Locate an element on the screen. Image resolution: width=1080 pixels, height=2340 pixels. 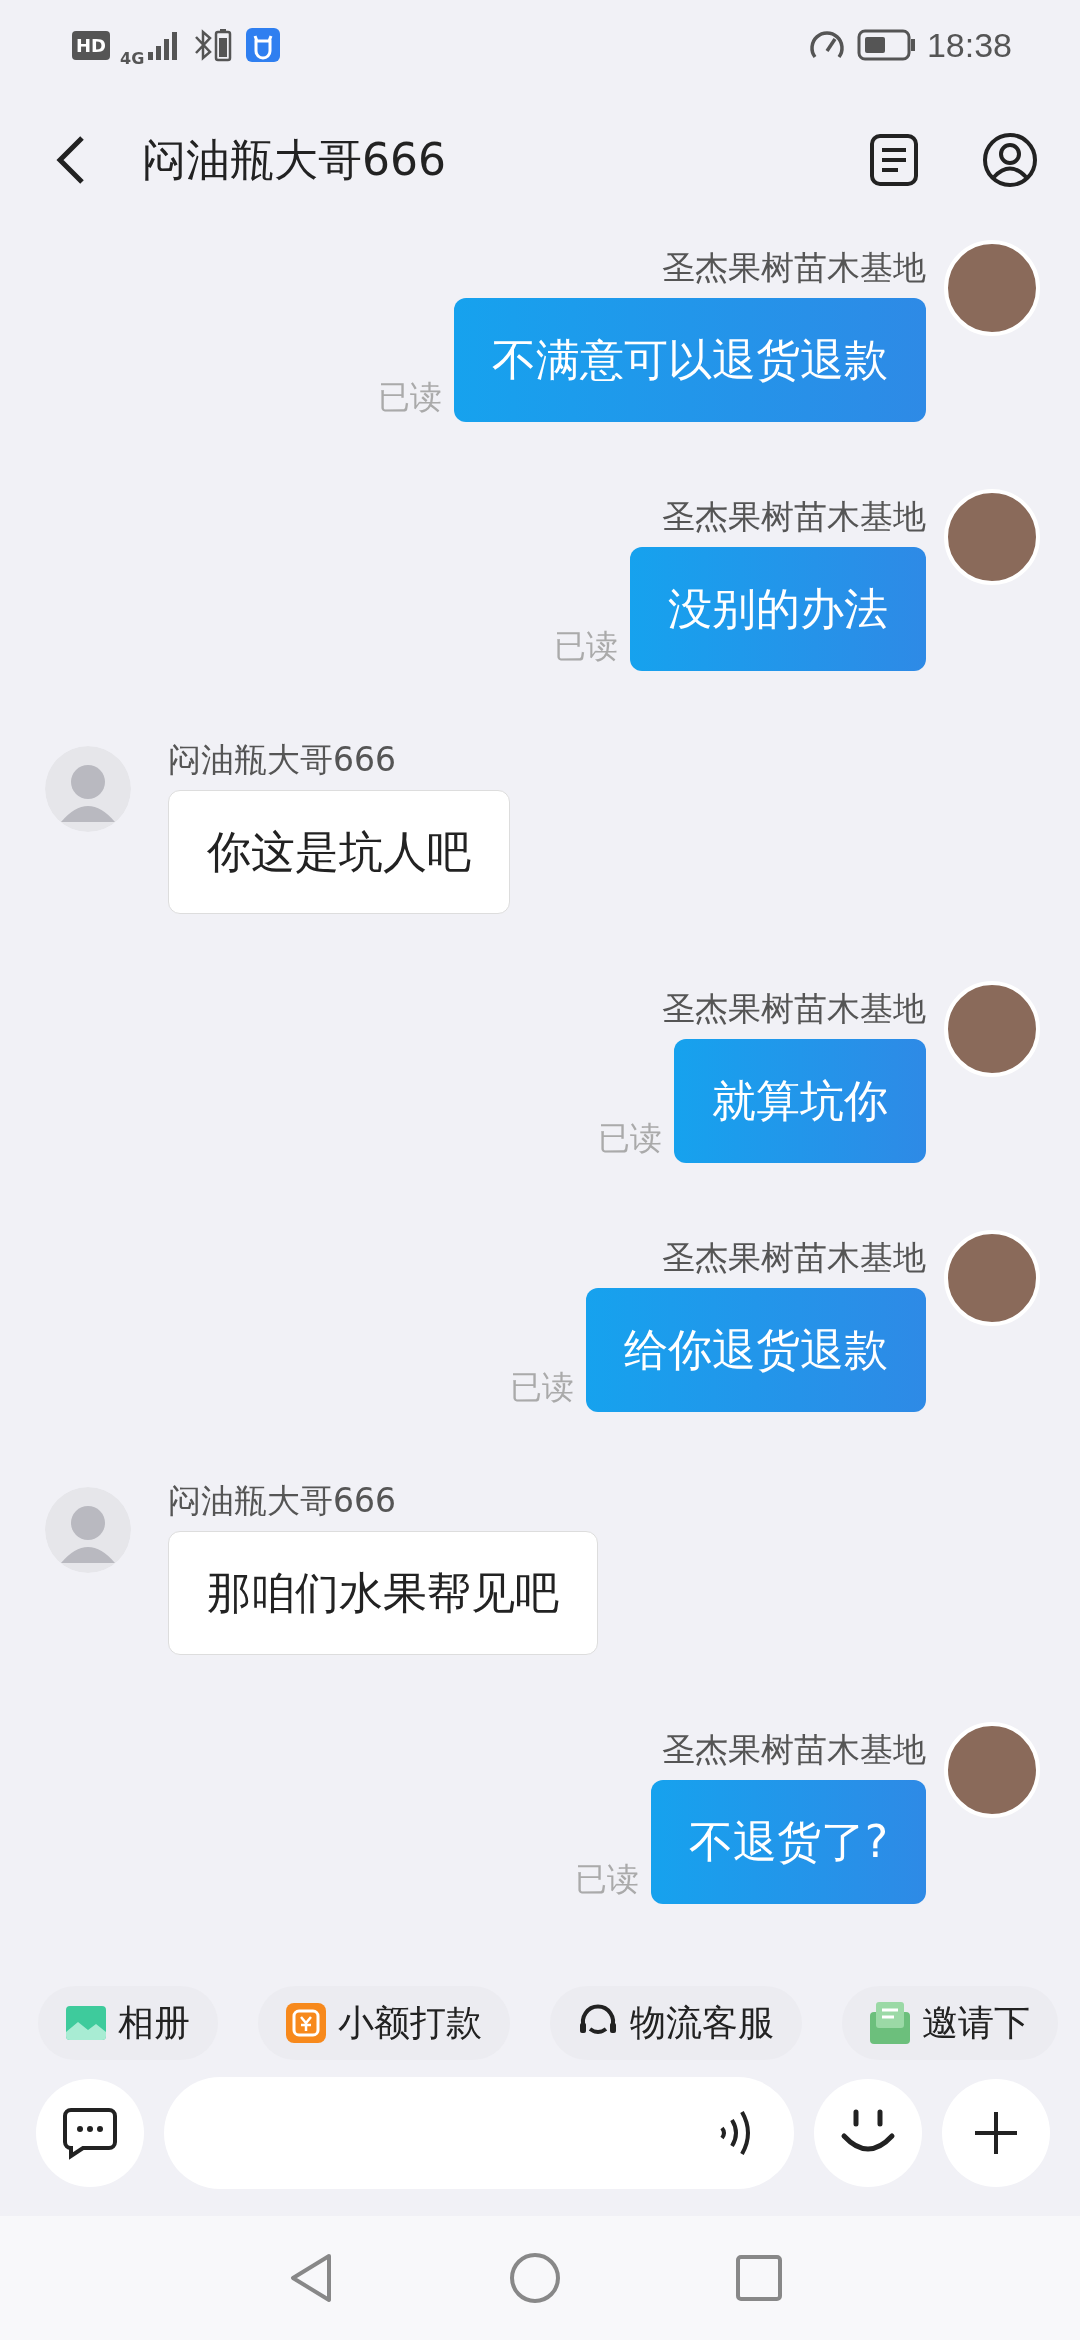
recents-nav-icon is located at coordinates (759, 2278).